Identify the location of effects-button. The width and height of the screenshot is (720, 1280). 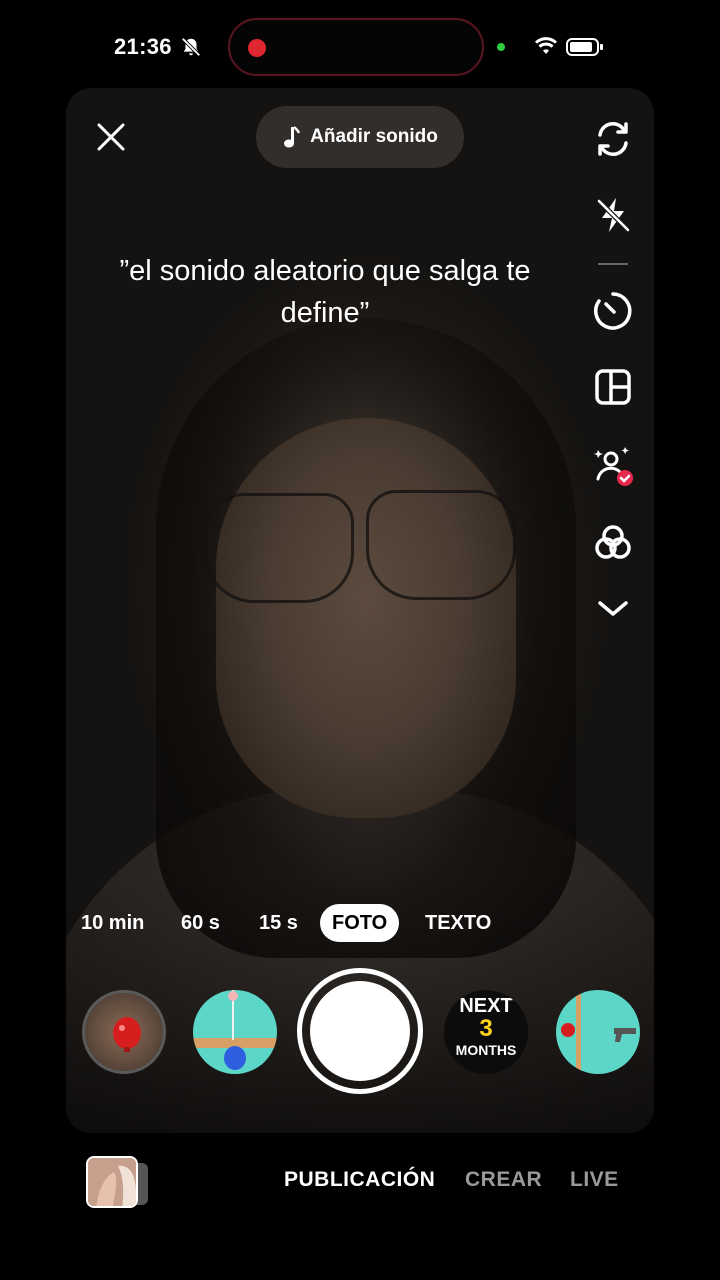
(613, 465).